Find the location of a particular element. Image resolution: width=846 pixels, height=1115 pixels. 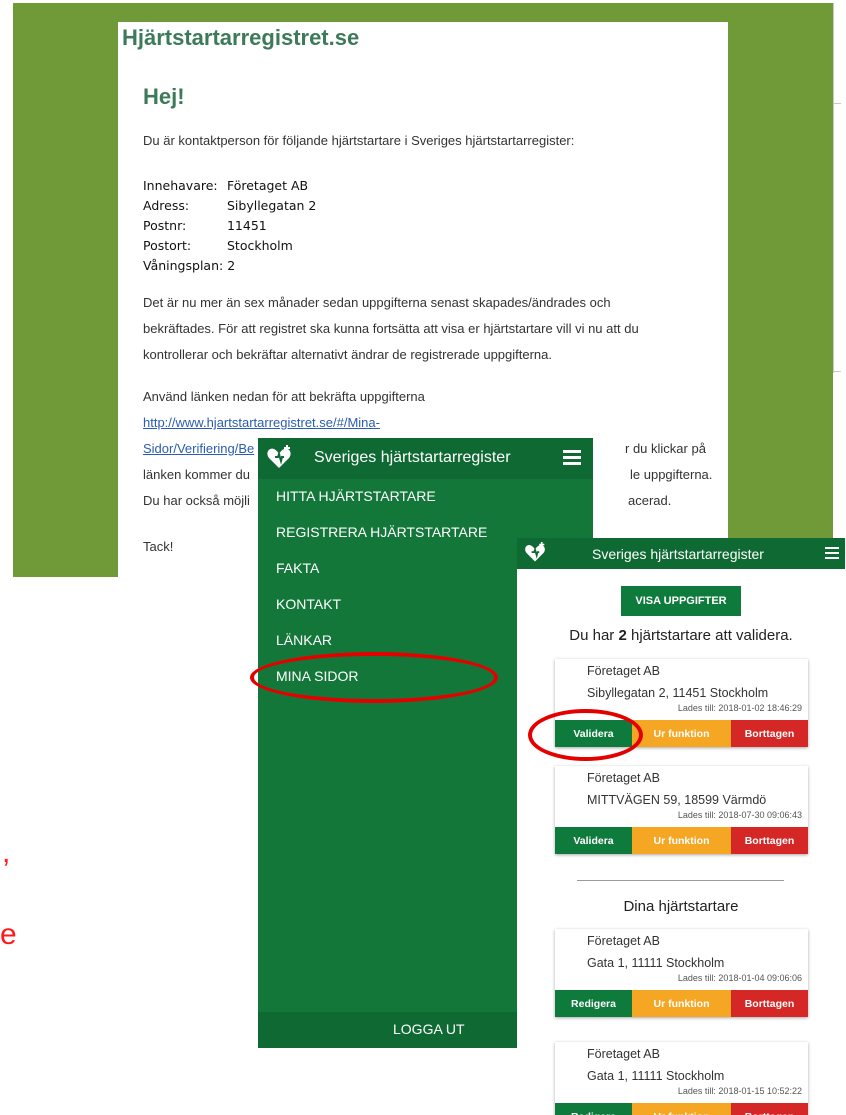

card-added-time: Lades till: 2018-07-30 09:06:43 is located at coordinates (739, 815).